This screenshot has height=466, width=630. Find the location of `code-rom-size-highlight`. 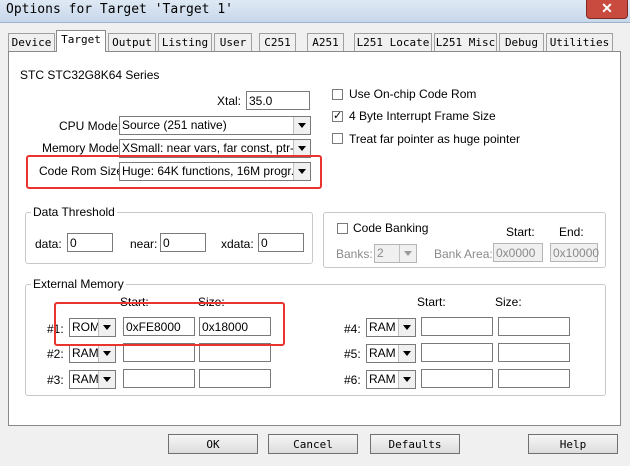

code-rom-size-highlight is located at coordinates (174, 172).